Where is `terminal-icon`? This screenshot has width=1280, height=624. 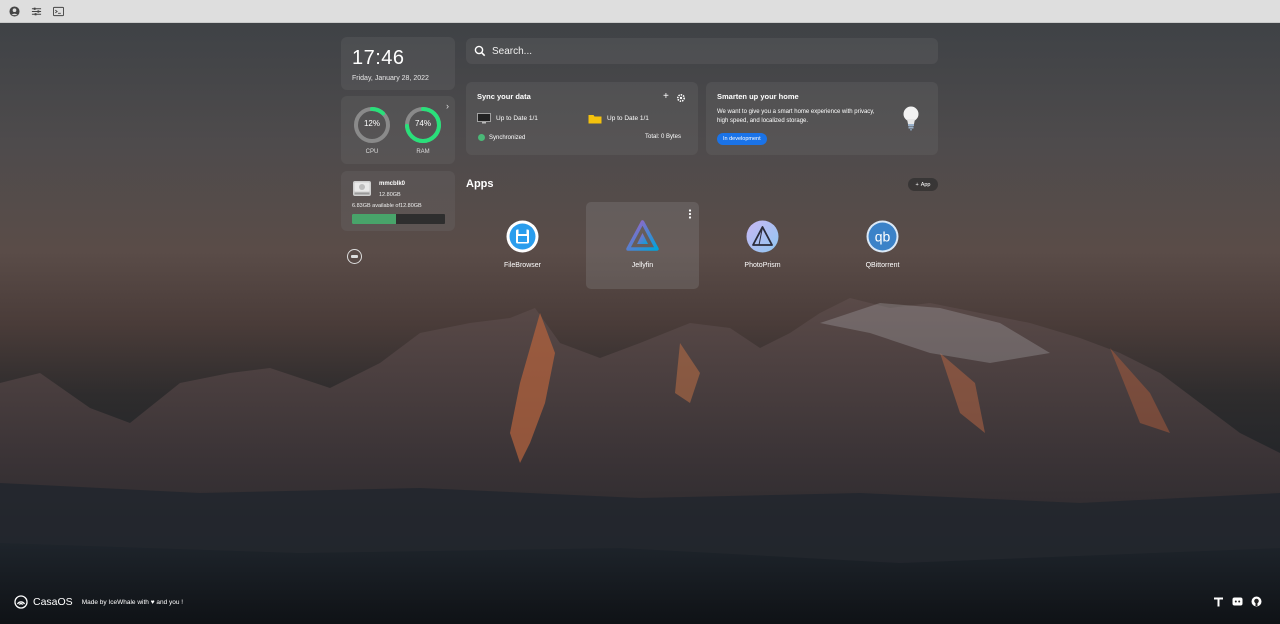
terminal-icon is located at coordinates (58, 11).